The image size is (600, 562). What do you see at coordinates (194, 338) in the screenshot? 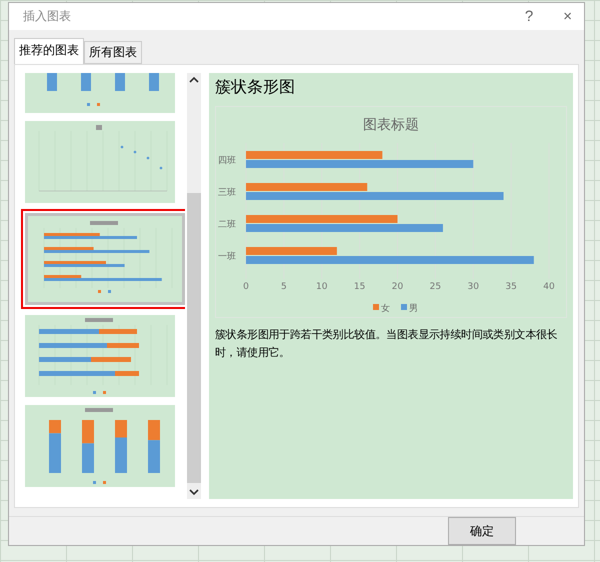
I see `scroll-thumb` at bounding box center [194, 338].